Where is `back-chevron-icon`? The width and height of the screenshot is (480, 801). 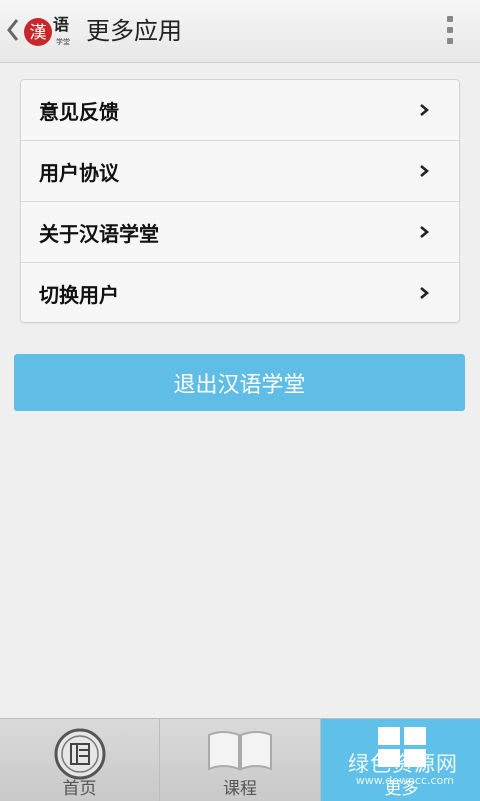
back-chevron-icon is located at coordinates (13, 30).